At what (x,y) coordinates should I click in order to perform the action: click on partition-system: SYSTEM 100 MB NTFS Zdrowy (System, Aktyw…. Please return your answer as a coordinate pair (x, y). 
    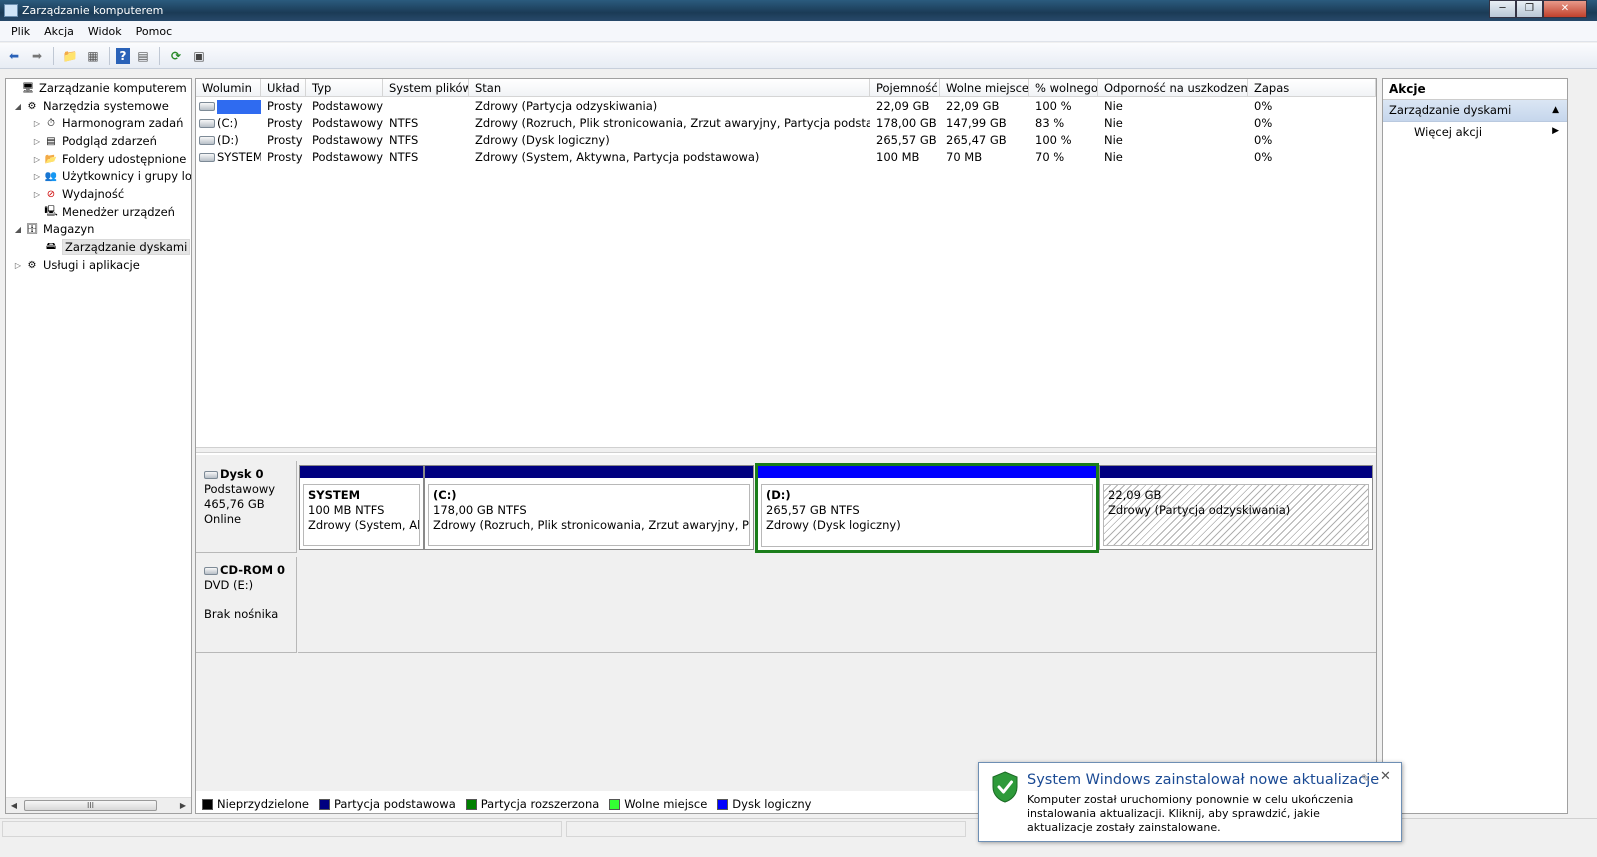
    Looking at the image, I should click on (361, 507).